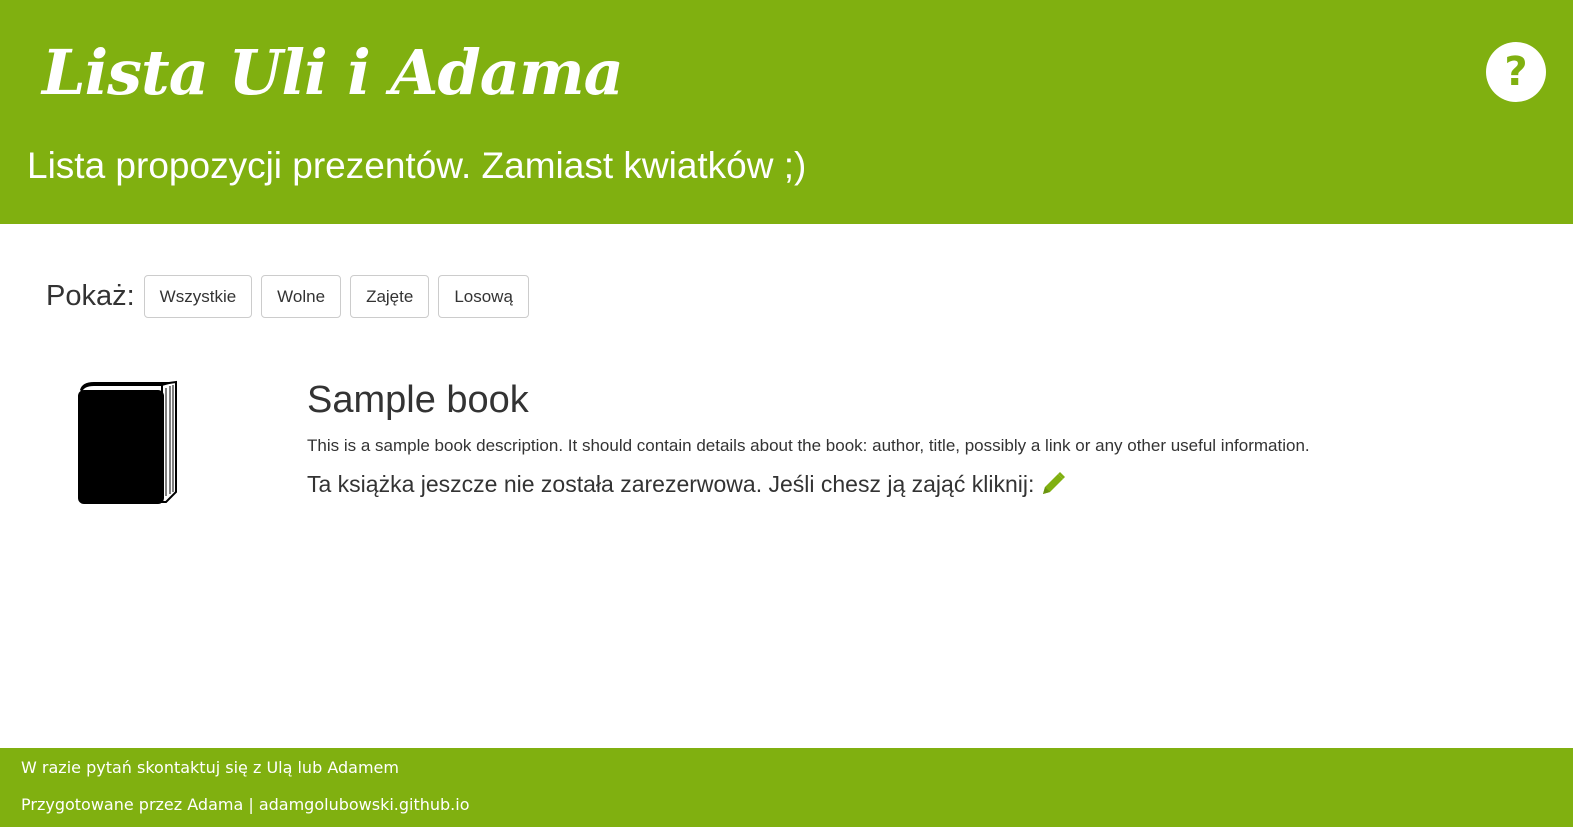  Describe the element at coordinates (390, 296) in the screenshot. I see `filter-taken-button: Zajęte` at that location.